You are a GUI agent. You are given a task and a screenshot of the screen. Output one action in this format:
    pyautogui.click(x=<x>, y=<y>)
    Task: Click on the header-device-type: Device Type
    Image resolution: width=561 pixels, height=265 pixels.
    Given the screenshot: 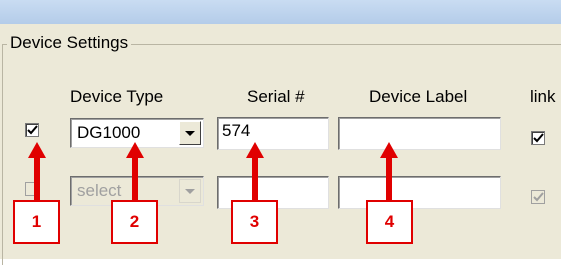 What is the action you would take?
    pyautogui.click(x=117, y=96)
    